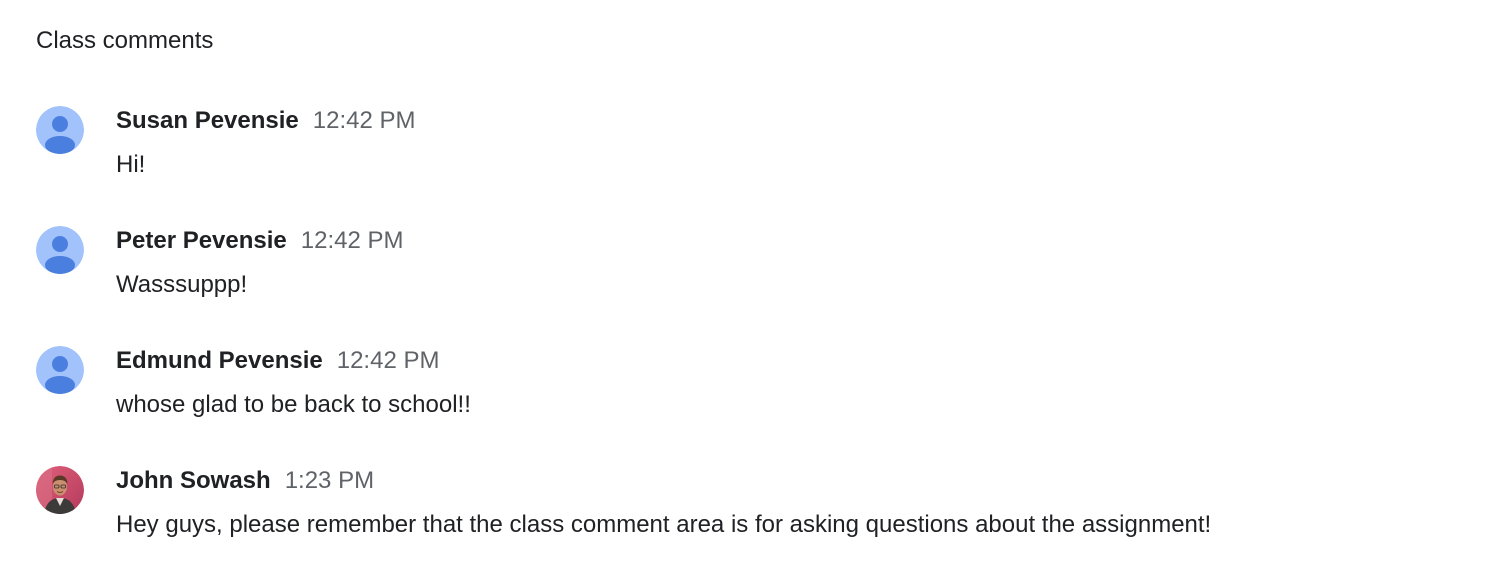 The width and height of the screenshot is (1488, 568). Describe the element at coordinates (201, 240) in the screenshot. I see `comment-author: Peter Pevensie` at that location.